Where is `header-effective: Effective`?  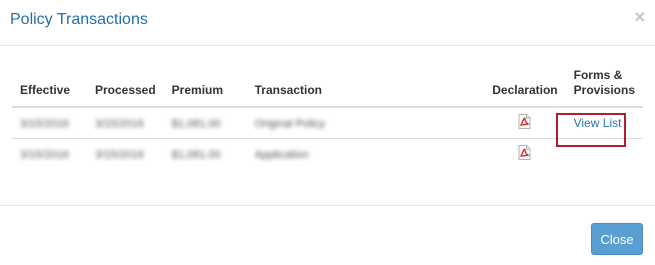
header-effective: Effective is located at coordinates (49, 88).